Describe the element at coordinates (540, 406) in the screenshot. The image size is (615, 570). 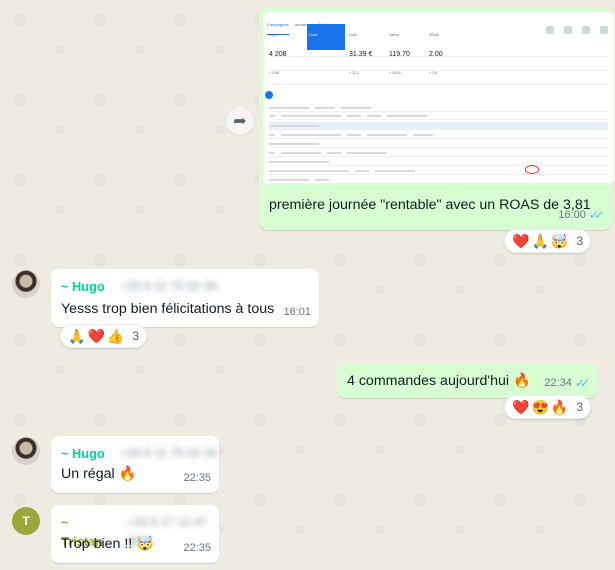
I see `reaction-emoji: 😍` at that location.